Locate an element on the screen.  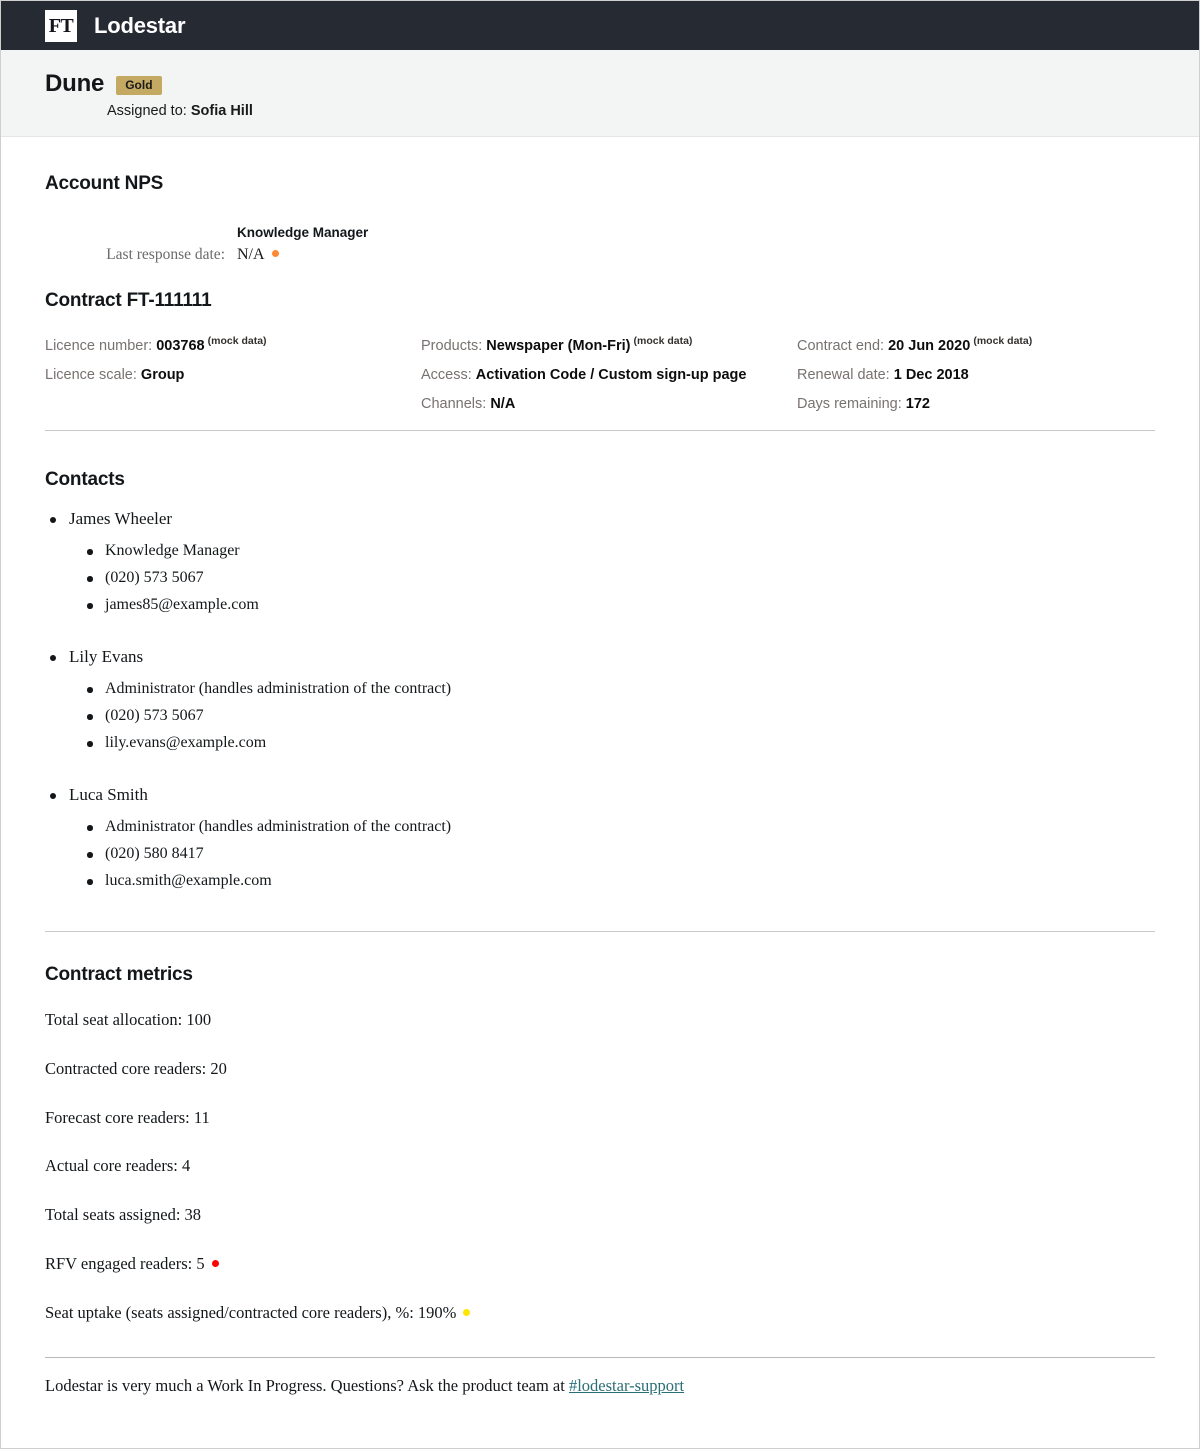
ft-logo-icon: FT is located at coordinates (61, 25).